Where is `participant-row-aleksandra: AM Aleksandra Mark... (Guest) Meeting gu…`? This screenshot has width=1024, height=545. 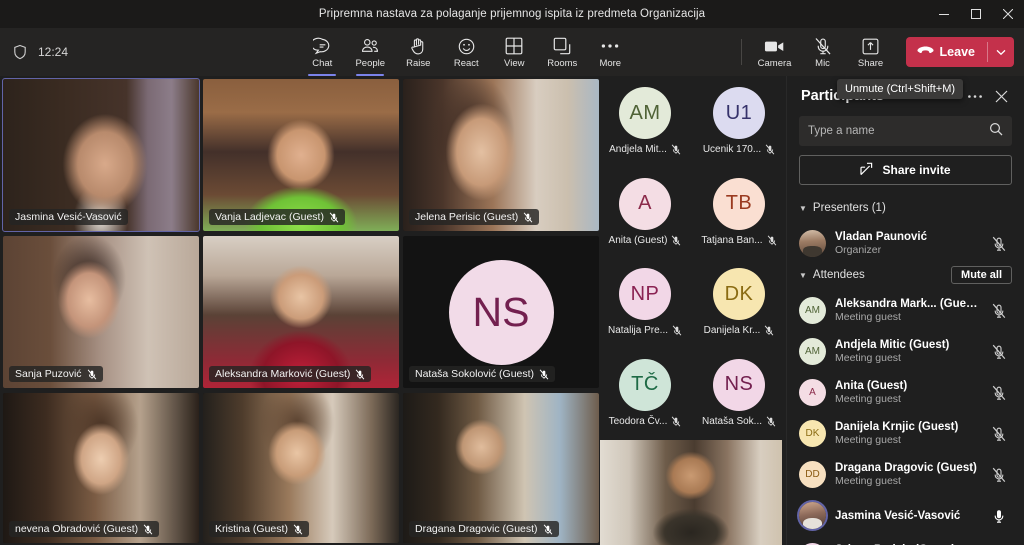 participant-row-aleksandra: AM Aleksandra Mark... (Guest) Meeting gu… is located at coordinates (905, 310).